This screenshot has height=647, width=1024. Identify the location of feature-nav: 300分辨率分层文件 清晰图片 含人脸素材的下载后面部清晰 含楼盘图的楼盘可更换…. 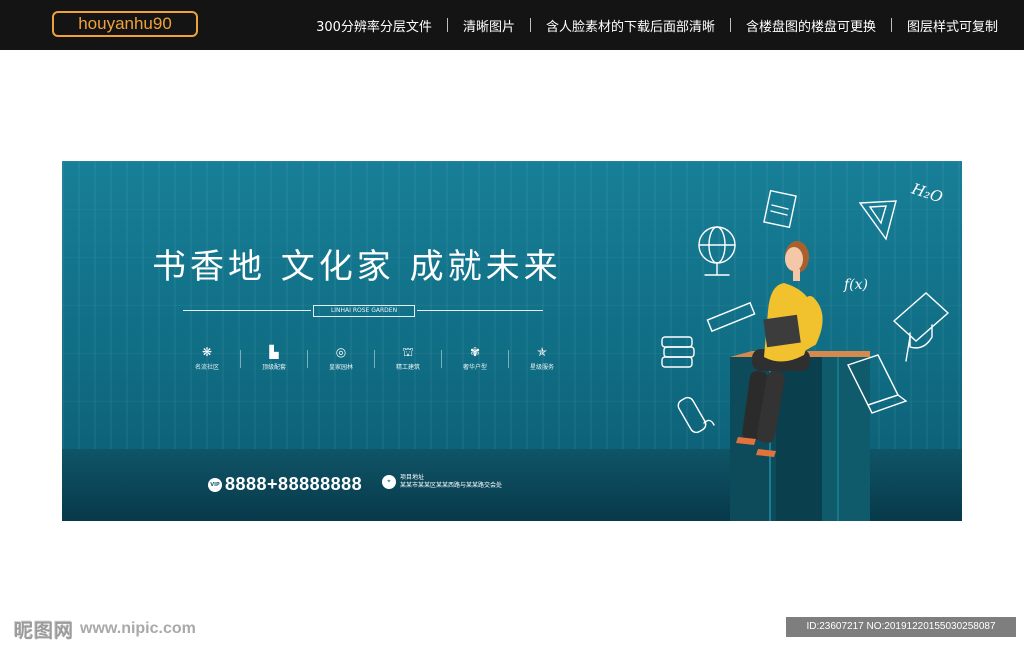
(657, 25).